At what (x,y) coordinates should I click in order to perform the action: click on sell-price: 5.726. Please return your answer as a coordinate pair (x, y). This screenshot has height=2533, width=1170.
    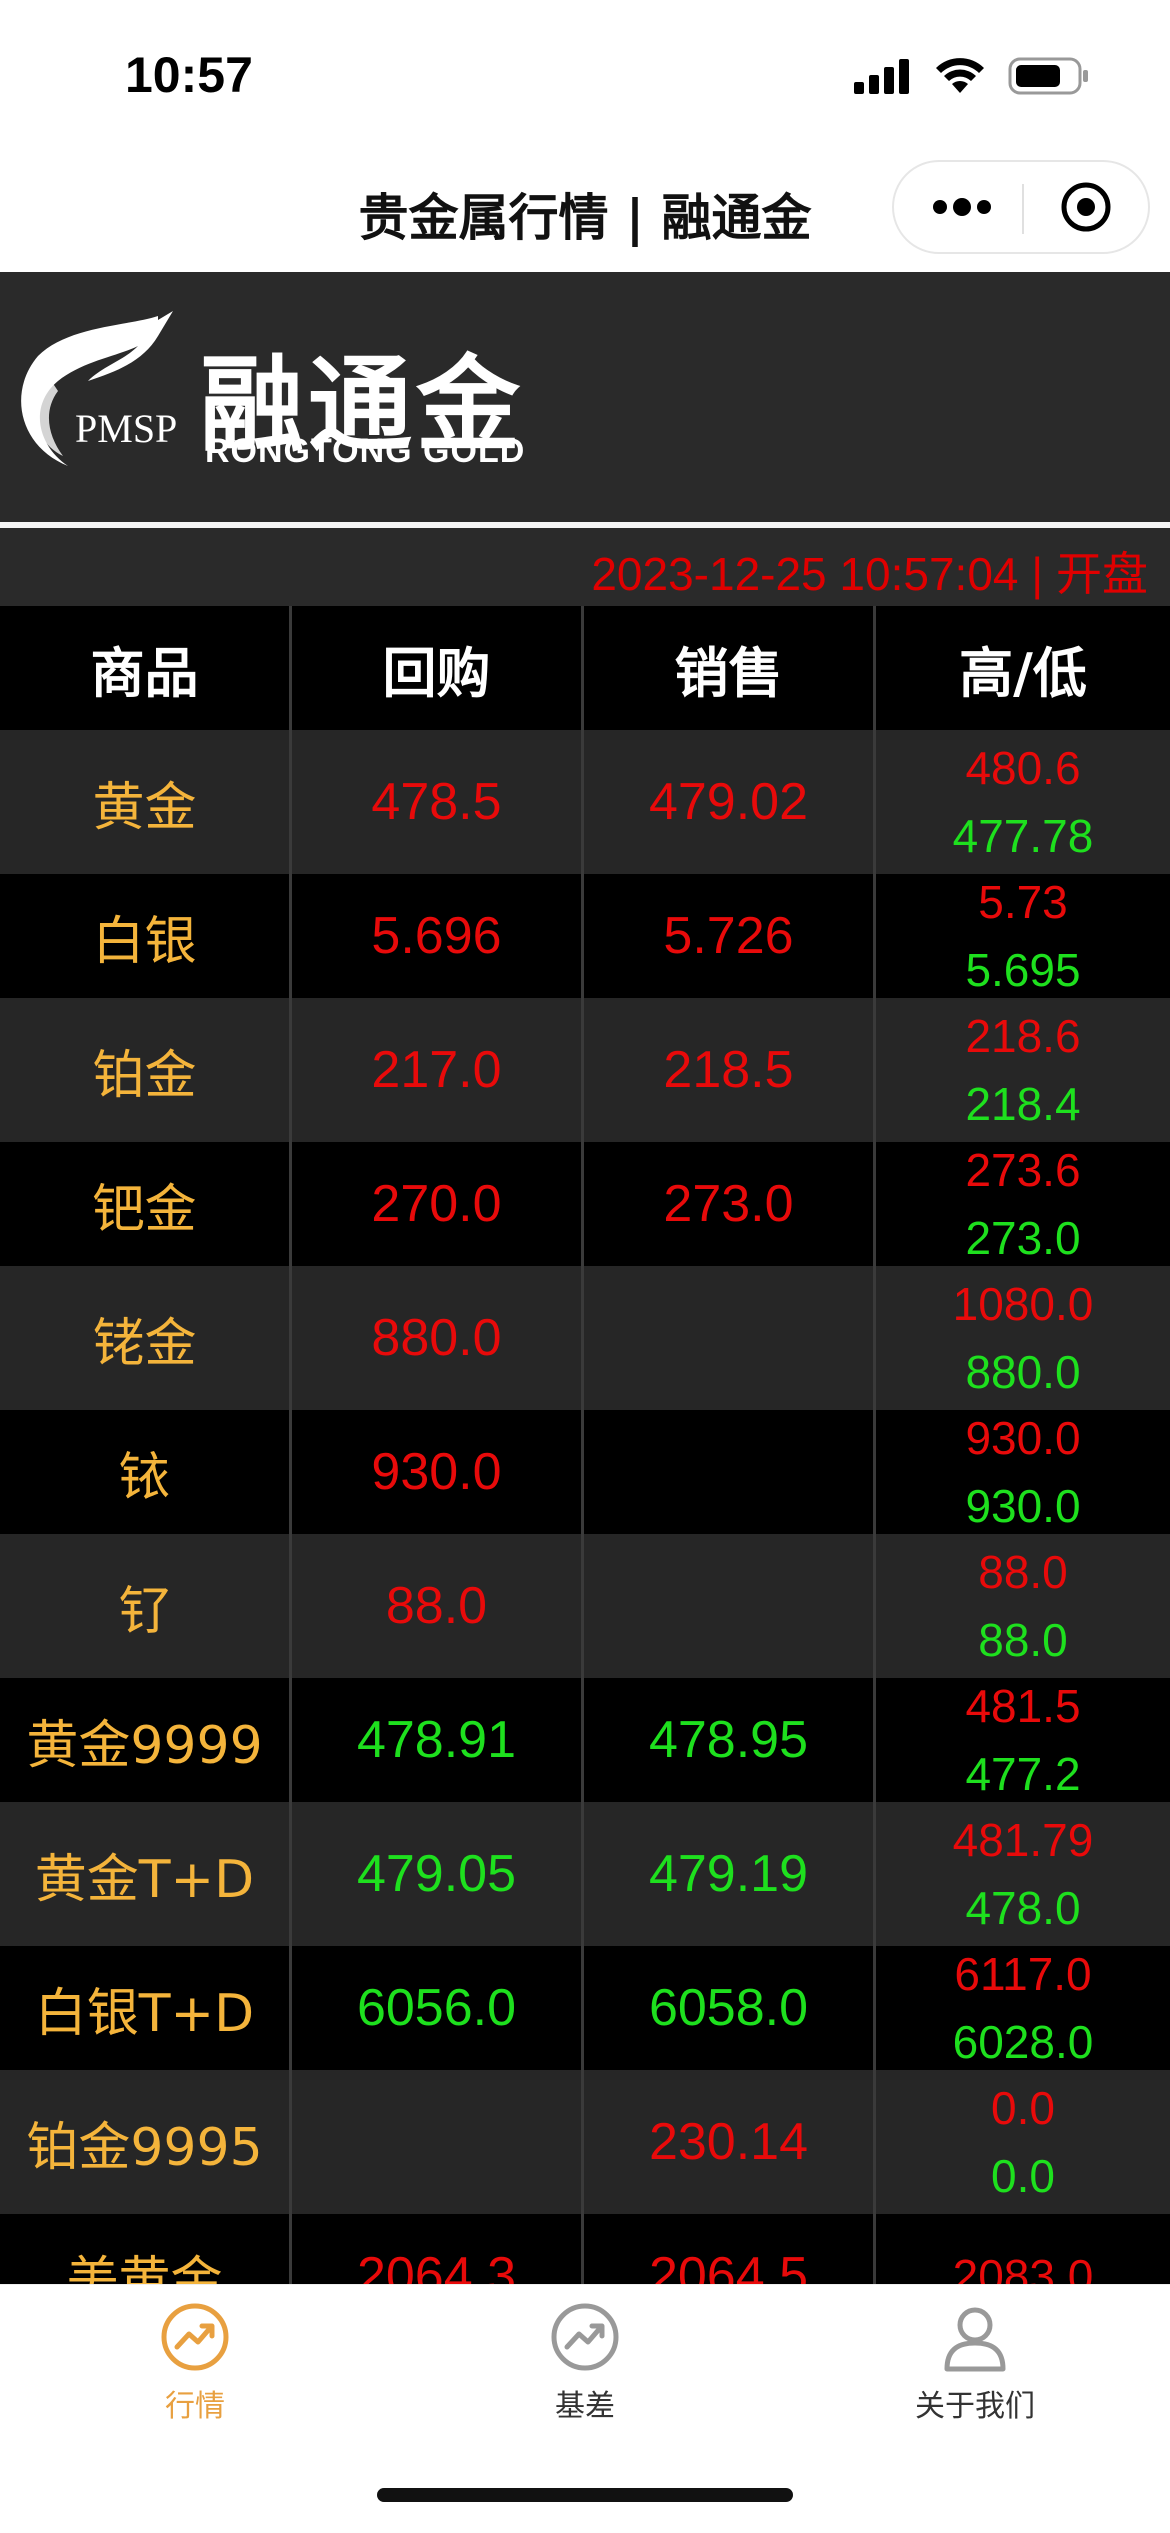
    Looking at the image, I should click on (730, 936).